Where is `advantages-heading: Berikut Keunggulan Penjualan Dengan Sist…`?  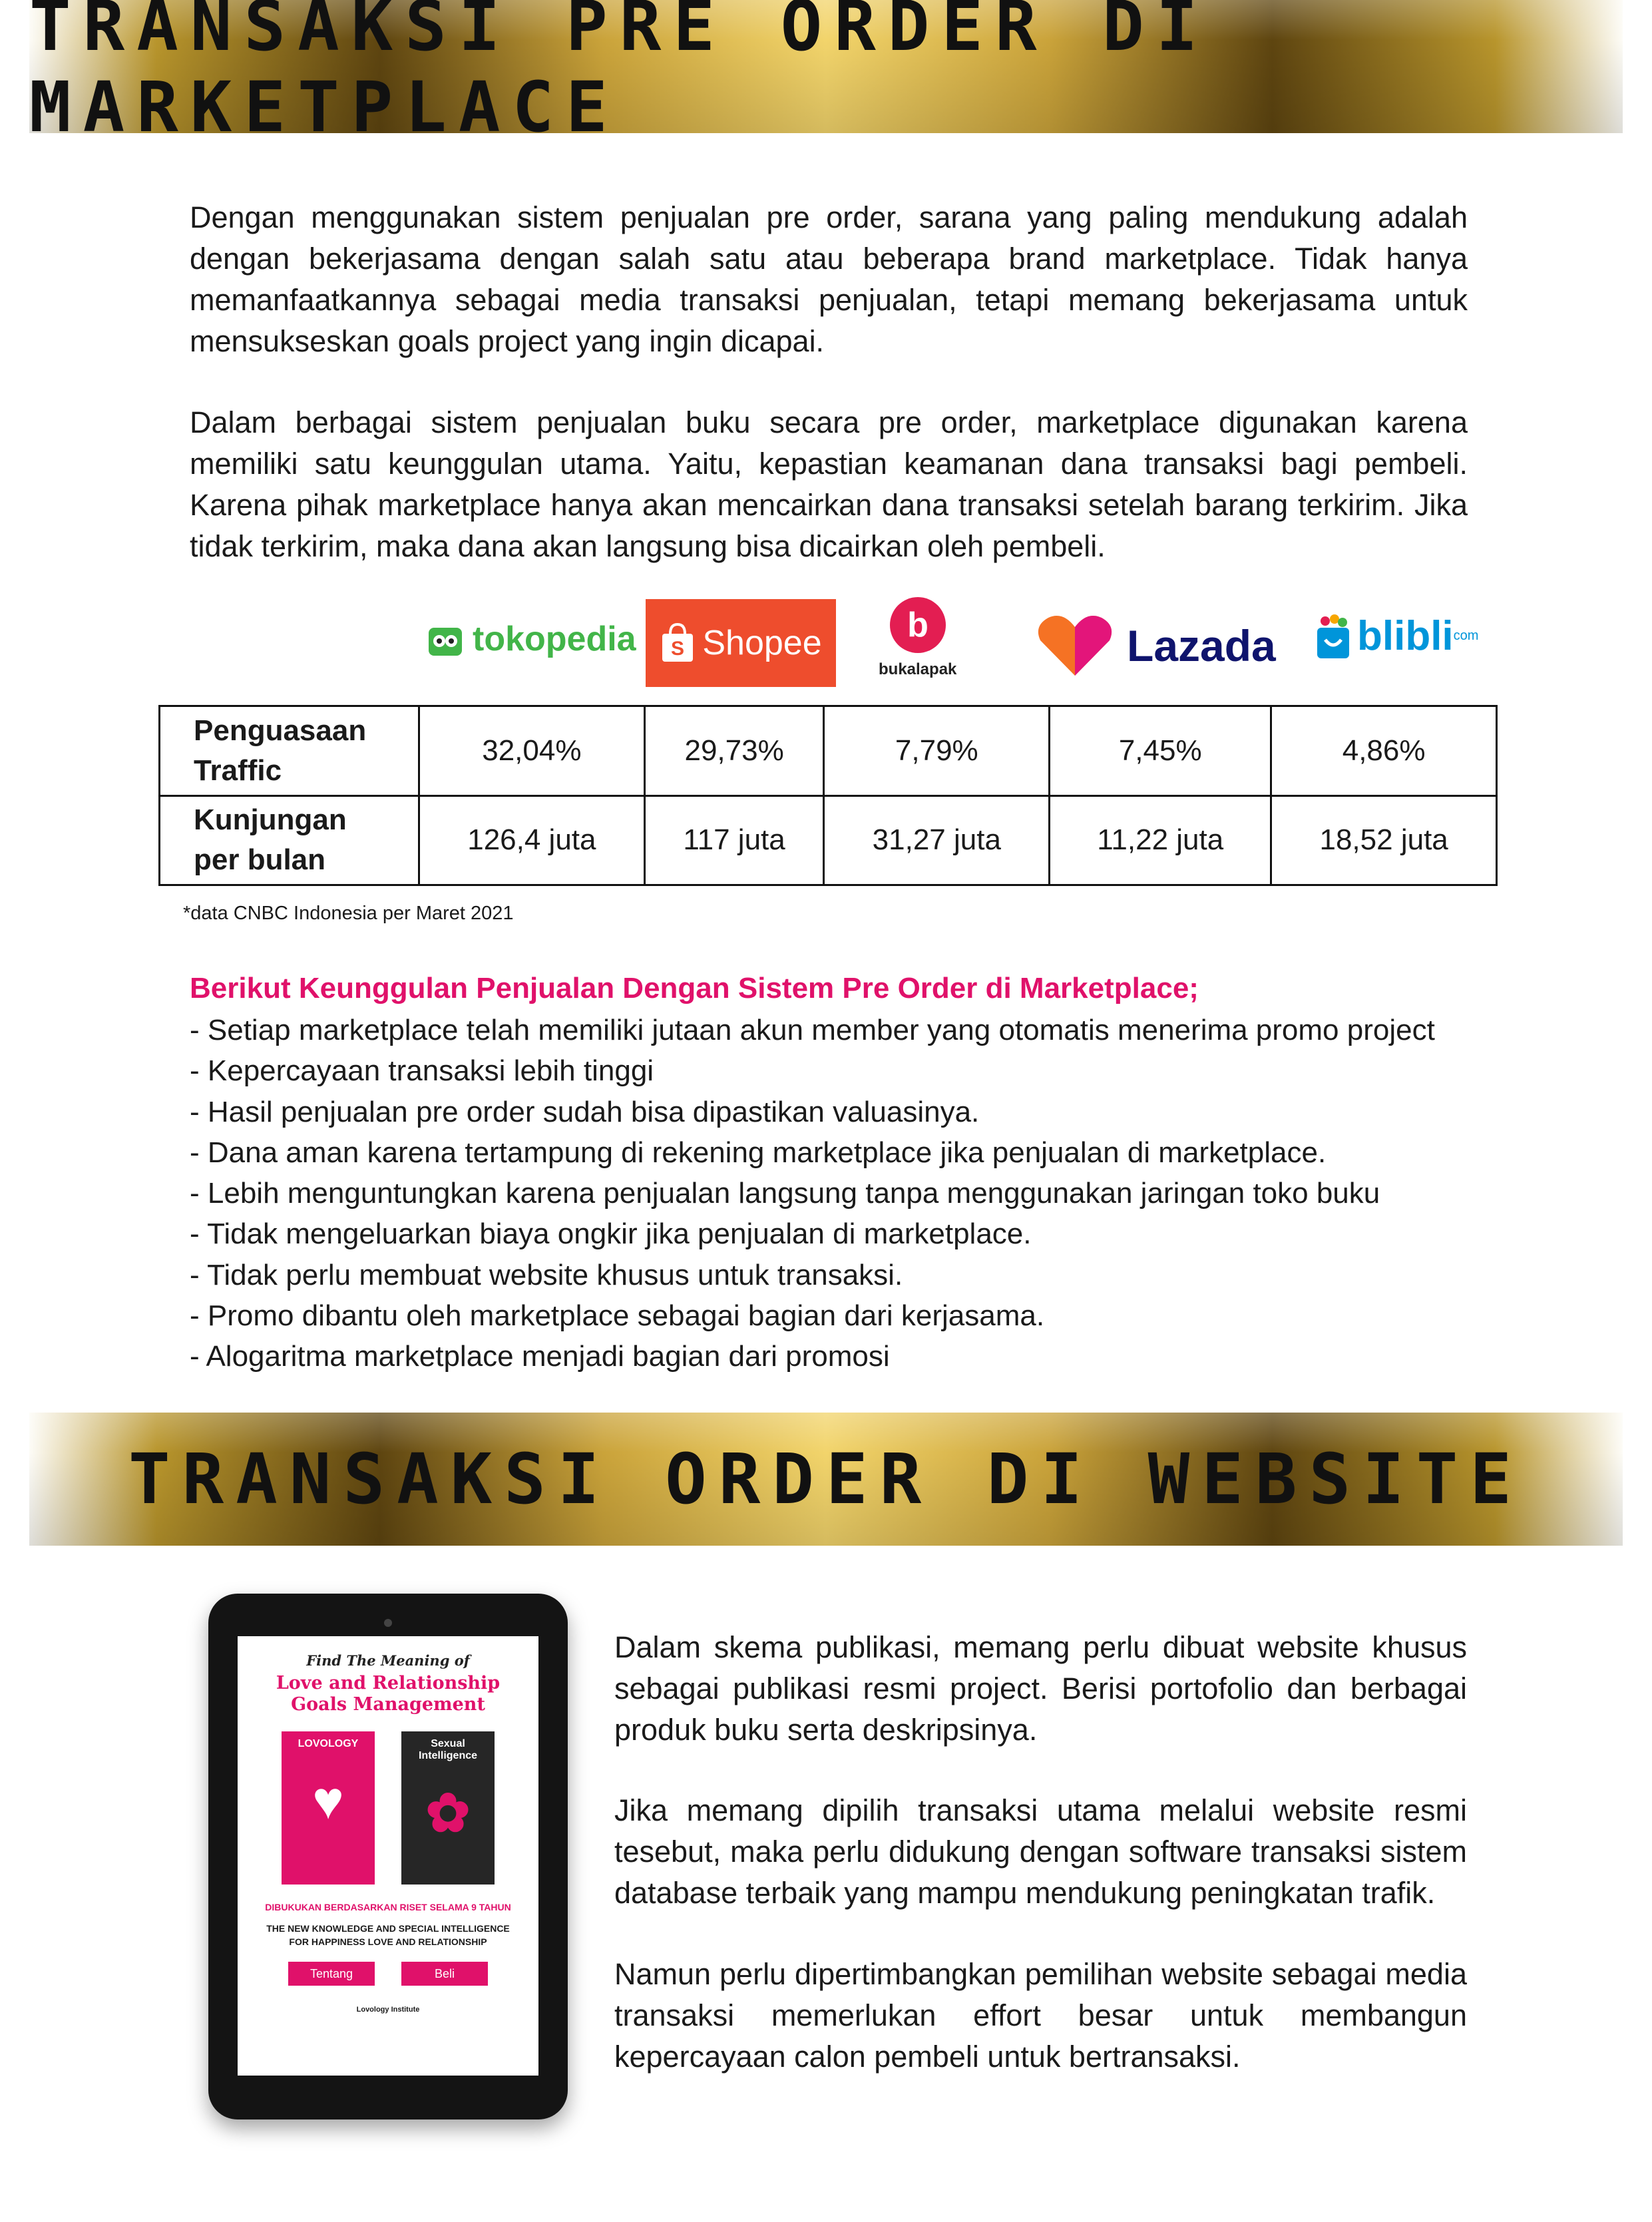
advantages-heading: Berikut Keunggulan Penjualan Dengan Sist… is located at coordinates (694, 988).